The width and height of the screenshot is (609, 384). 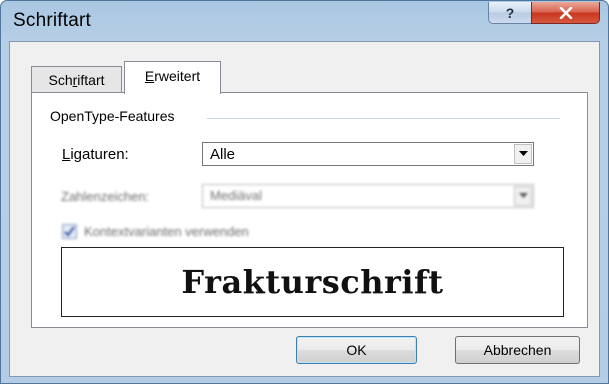 I want to click on help-icon: ?, so click(x=510, y=13).